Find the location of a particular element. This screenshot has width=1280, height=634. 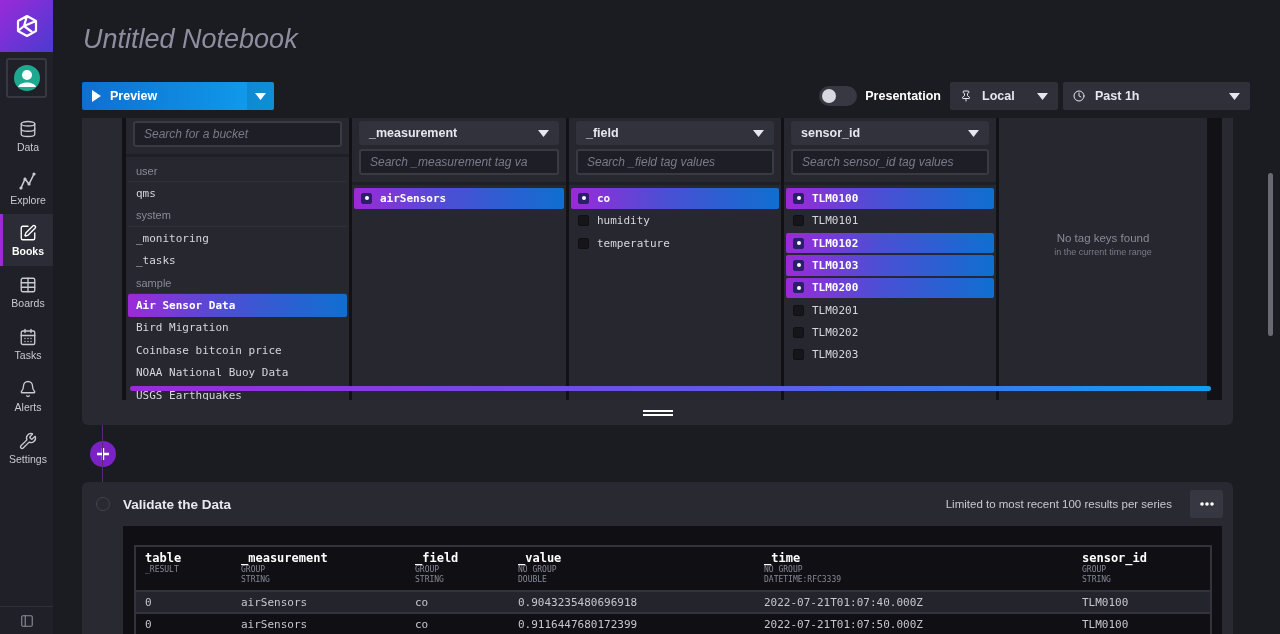

bucket-group-label: user is located at coordinates (237, 171).